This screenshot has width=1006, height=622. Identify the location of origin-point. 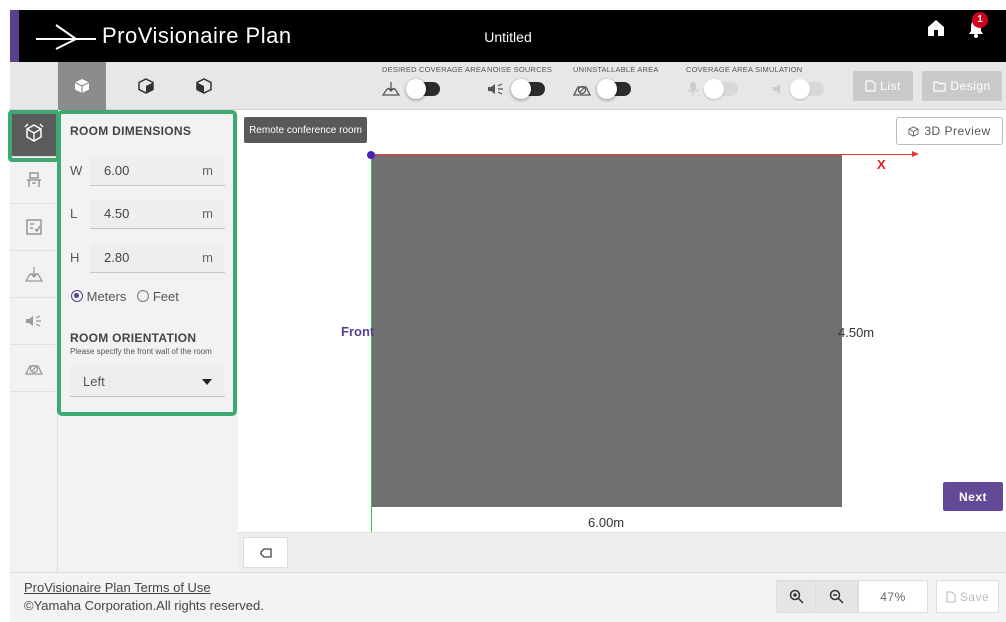
(371, 155).